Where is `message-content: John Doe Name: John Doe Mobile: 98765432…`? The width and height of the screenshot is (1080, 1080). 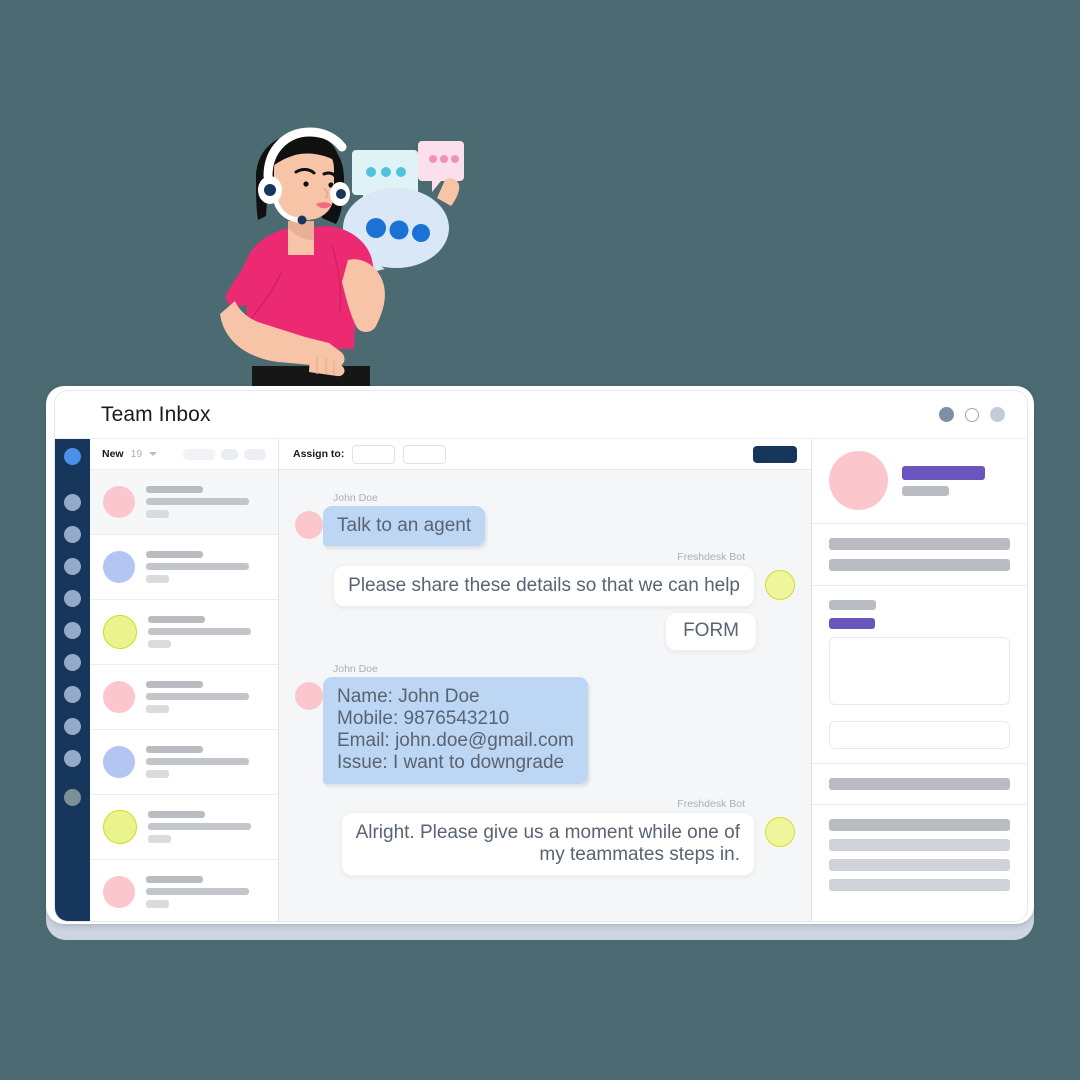
message-content: John Doe Name: John Doe Mobile: 98765432… is located at coordinates (455, 723).